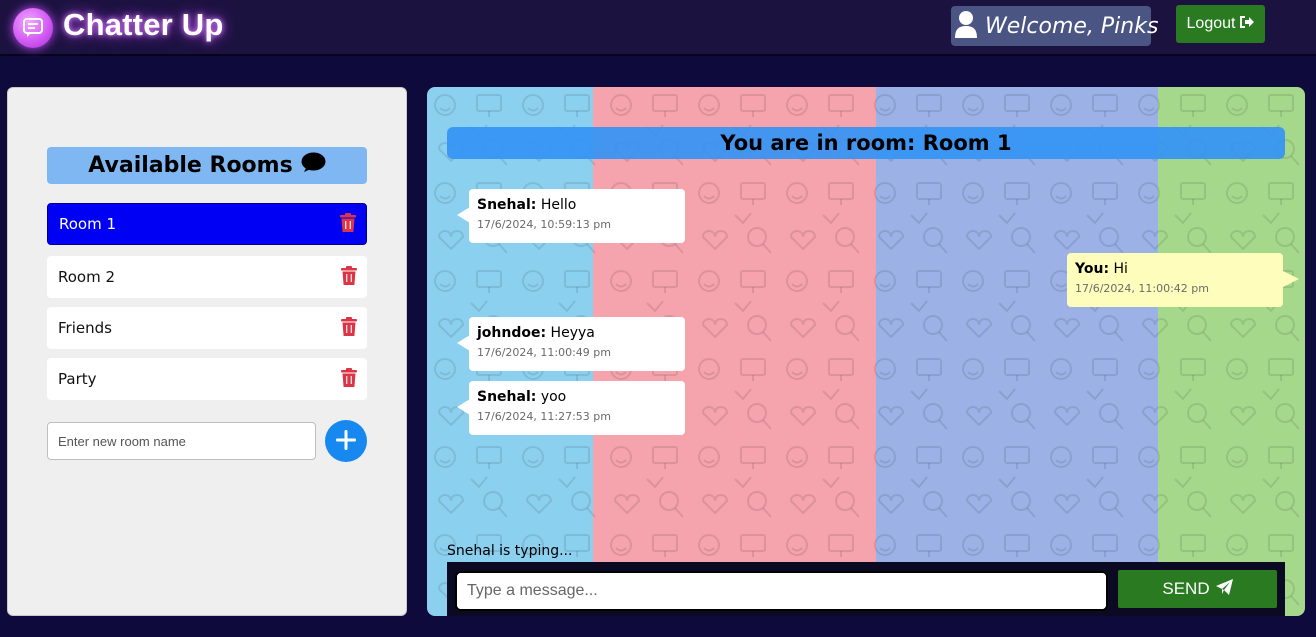 This screenshot has width=1316, height=637. What do you see at coordinates (1186, 588) in the screenshot?
I see `send-label: SEND` at bounding box center [1186, 588].